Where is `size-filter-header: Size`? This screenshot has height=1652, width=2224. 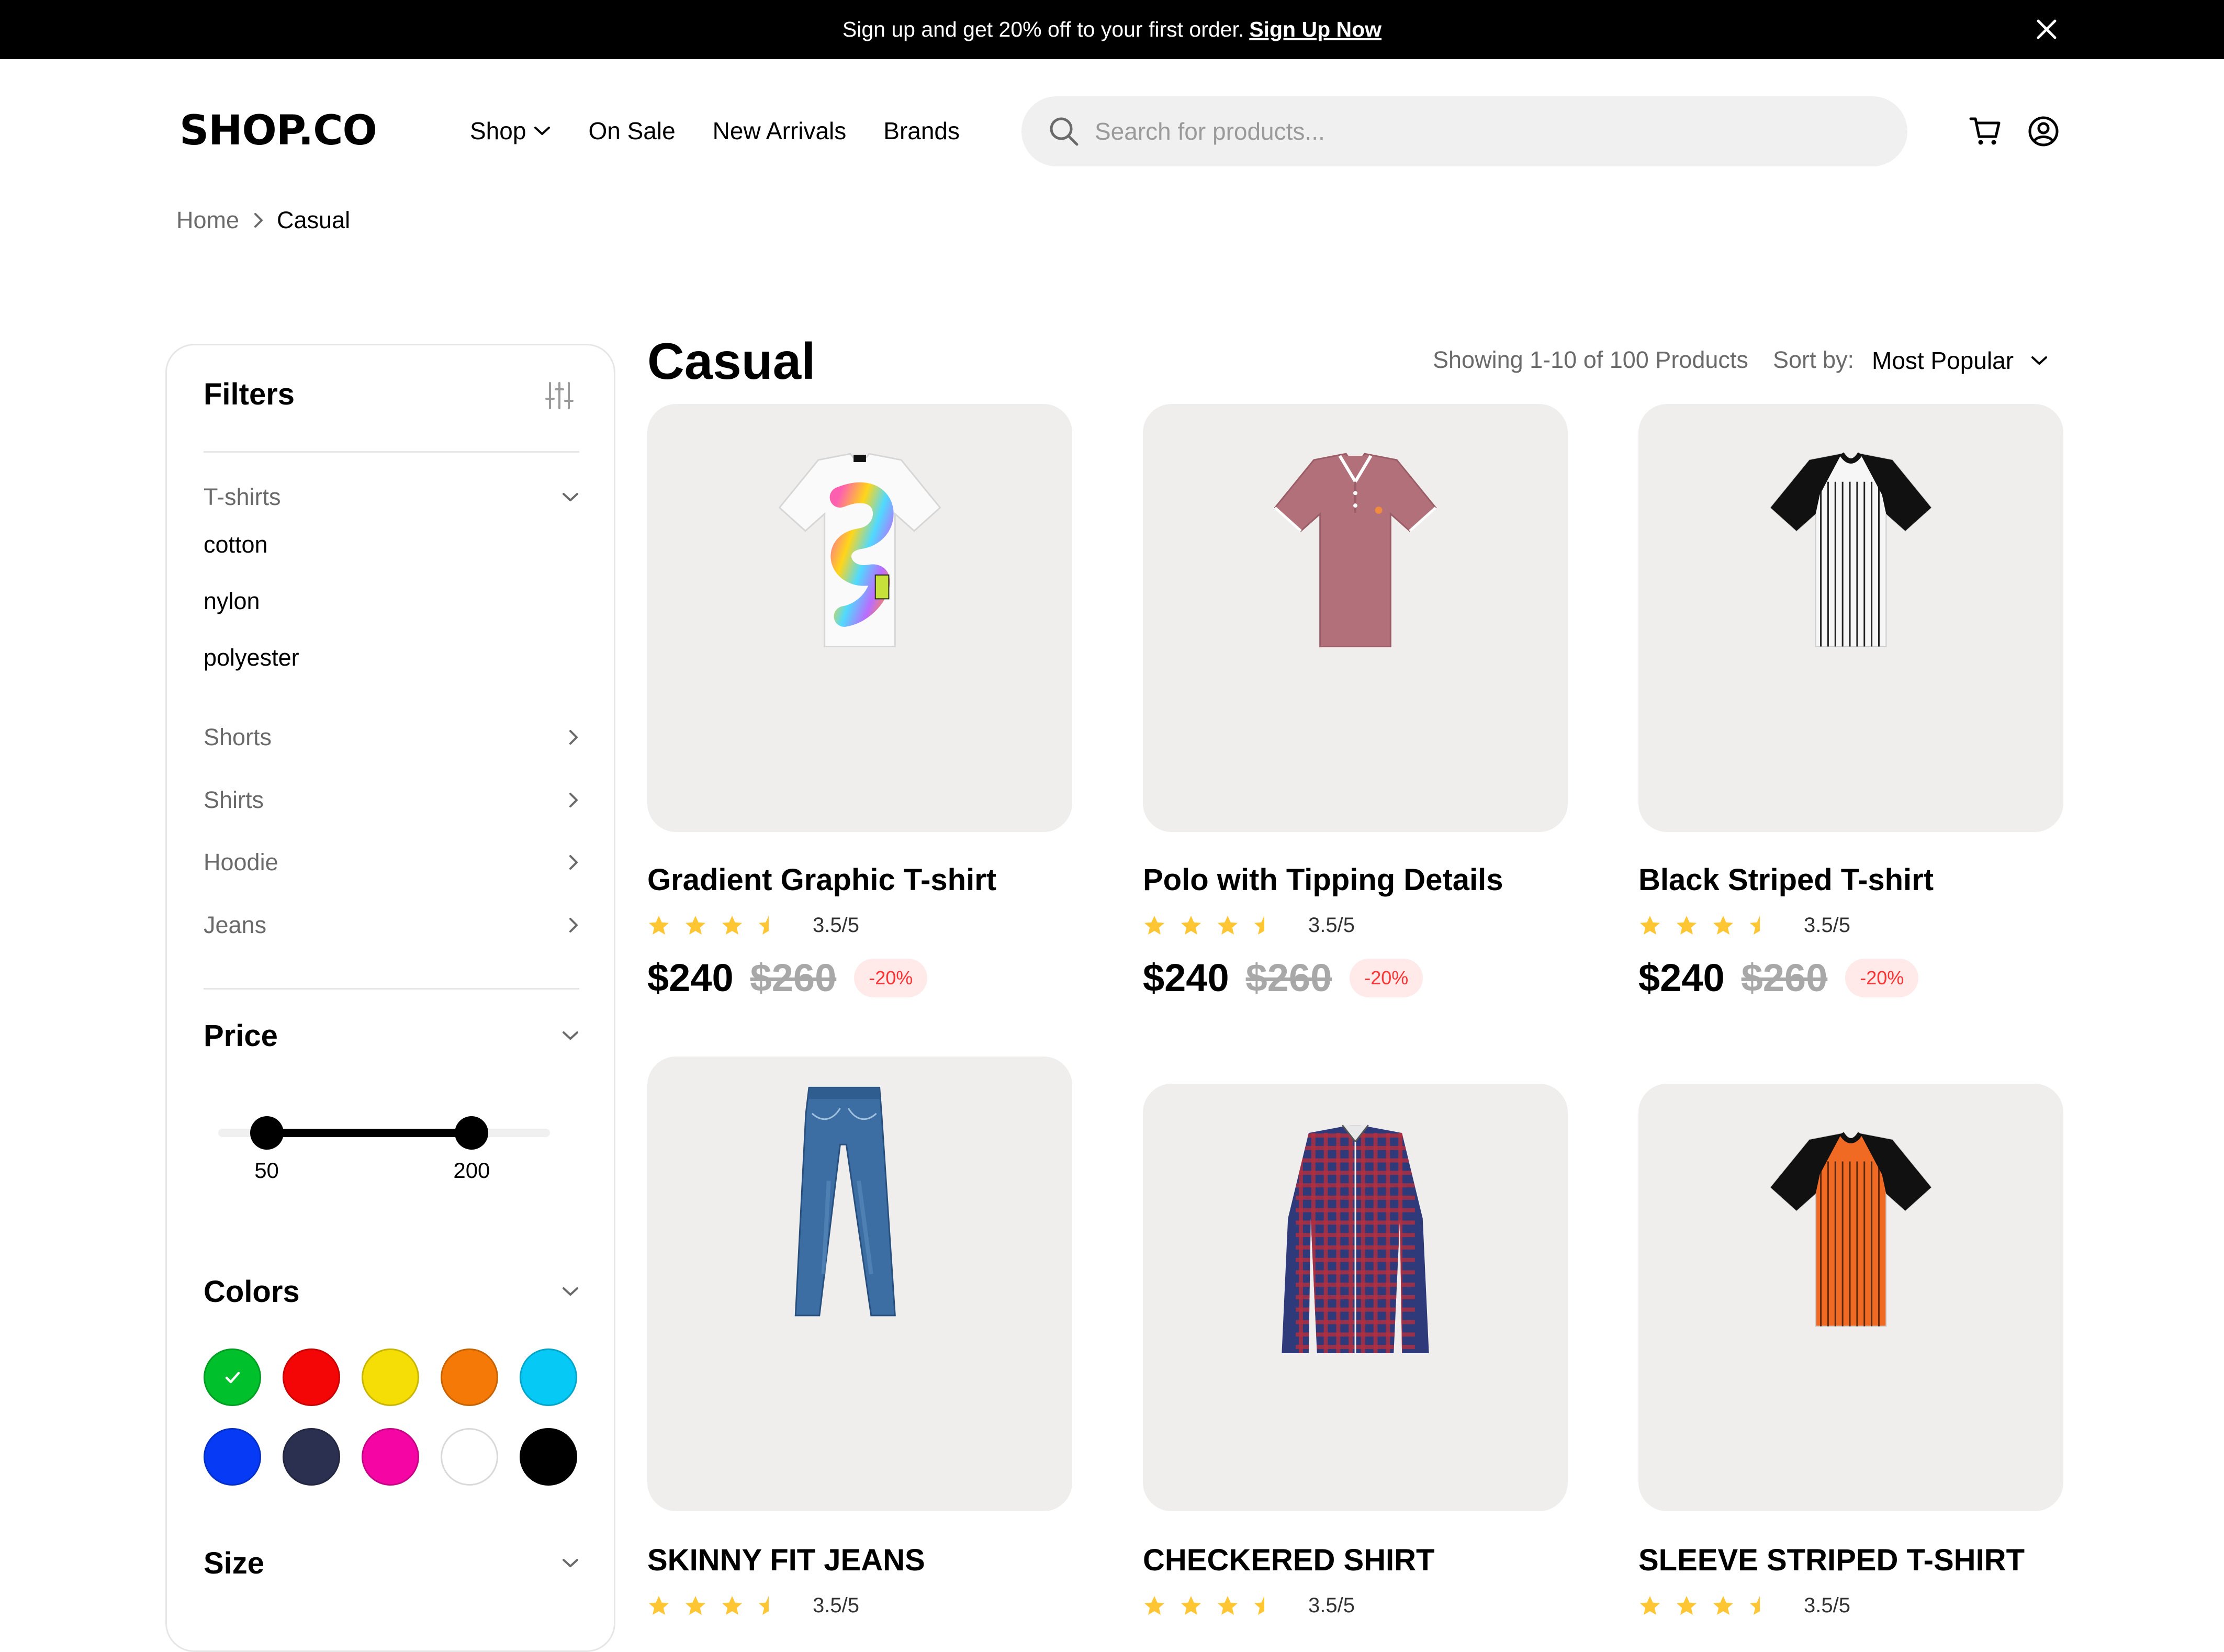 size-filter-header: Size is located at coordinates (391, 1563).